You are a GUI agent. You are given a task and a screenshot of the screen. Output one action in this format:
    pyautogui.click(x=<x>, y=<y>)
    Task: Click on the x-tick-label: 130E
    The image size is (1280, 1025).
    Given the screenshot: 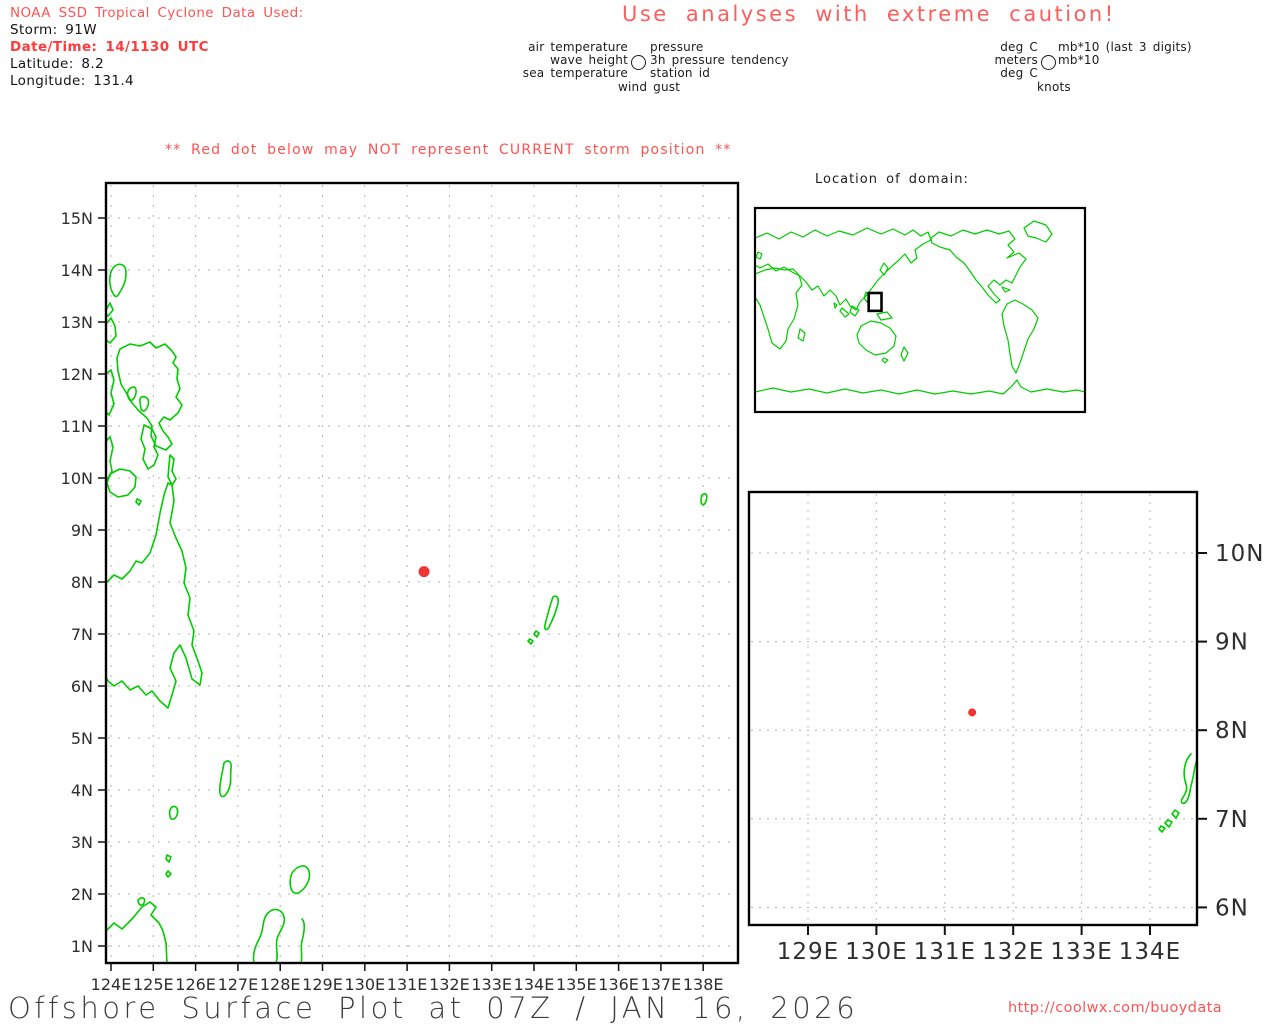 What is the action you would take?
    pyautogui.click(x=876, y=952)
    